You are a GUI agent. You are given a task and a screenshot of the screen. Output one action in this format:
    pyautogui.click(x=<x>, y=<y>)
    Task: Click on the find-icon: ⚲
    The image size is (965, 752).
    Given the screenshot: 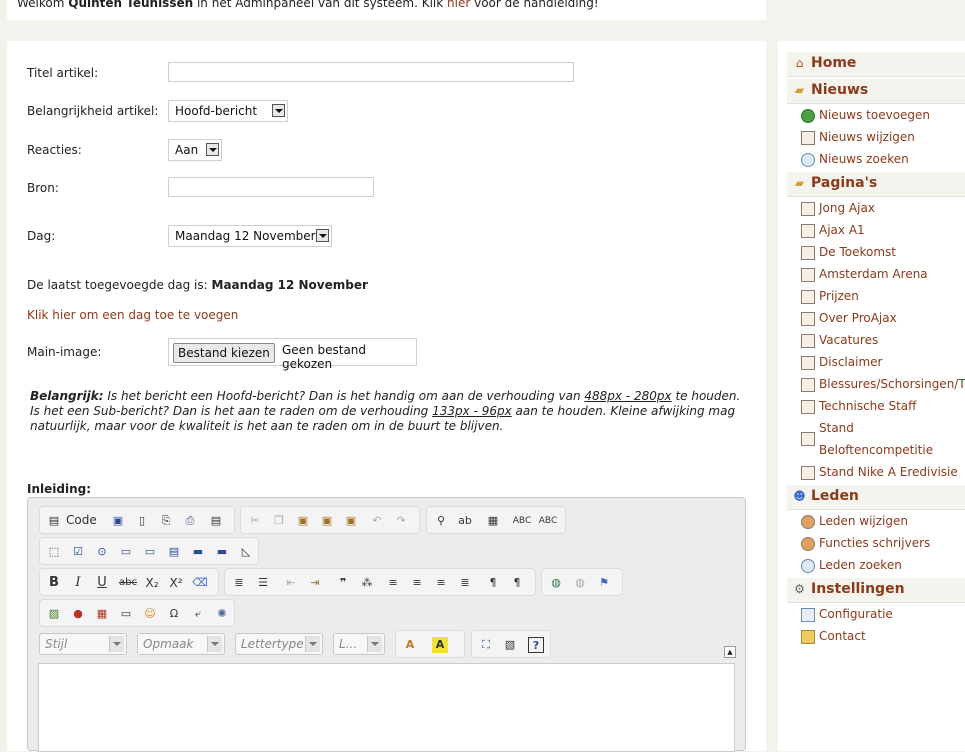 What is the action you would take?
    pyautogui.click(x=441, y=521)
    